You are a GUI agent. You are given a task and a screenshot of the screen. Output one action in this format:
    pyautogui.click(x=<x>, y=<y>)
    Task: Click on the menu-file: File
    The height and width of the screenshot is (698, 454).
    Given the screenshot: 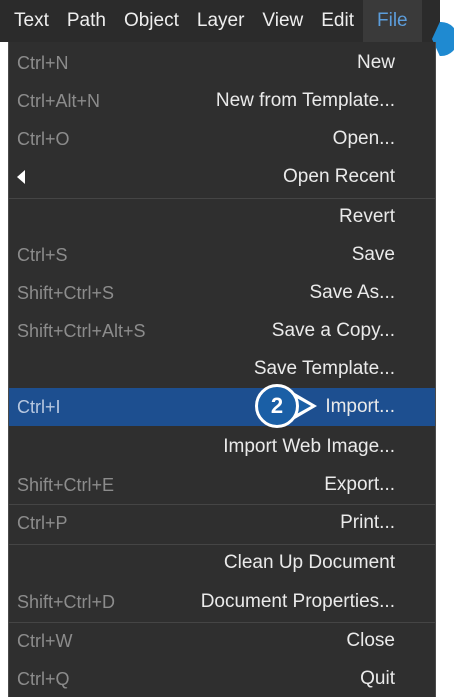 What is the action you would take?
    pyautogui.click(x=392, y=21)
    